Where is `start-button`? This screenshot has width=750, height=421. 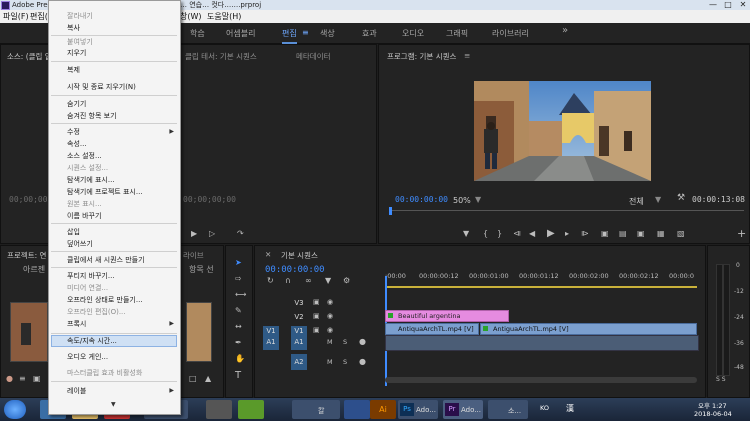
start-button is located at coordinates (15, 409).